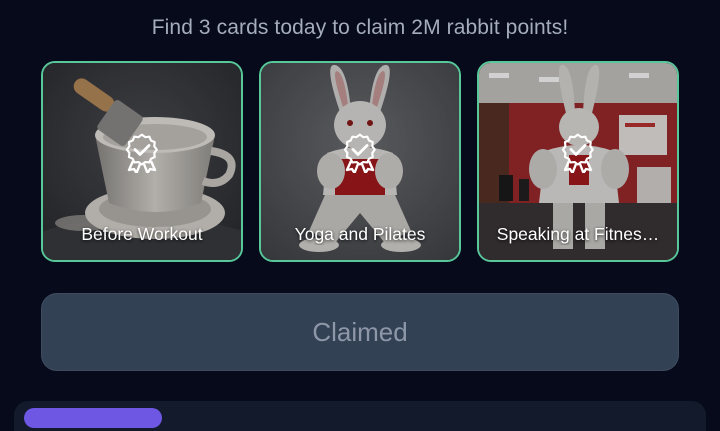  What do you see at coordinates (360, 234) in the screenshot?
I see `card-label: Yoga and Pilates` at bounding box center [360, 234].